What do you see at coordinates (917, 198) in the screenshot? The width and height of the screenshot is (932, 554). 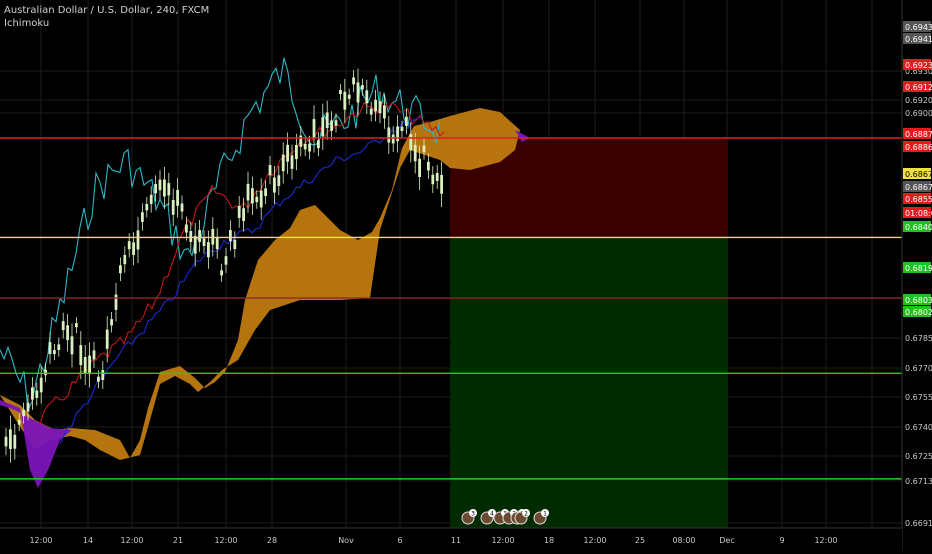 I see `price-label: 0.68557` at bounding box center [917, 198].